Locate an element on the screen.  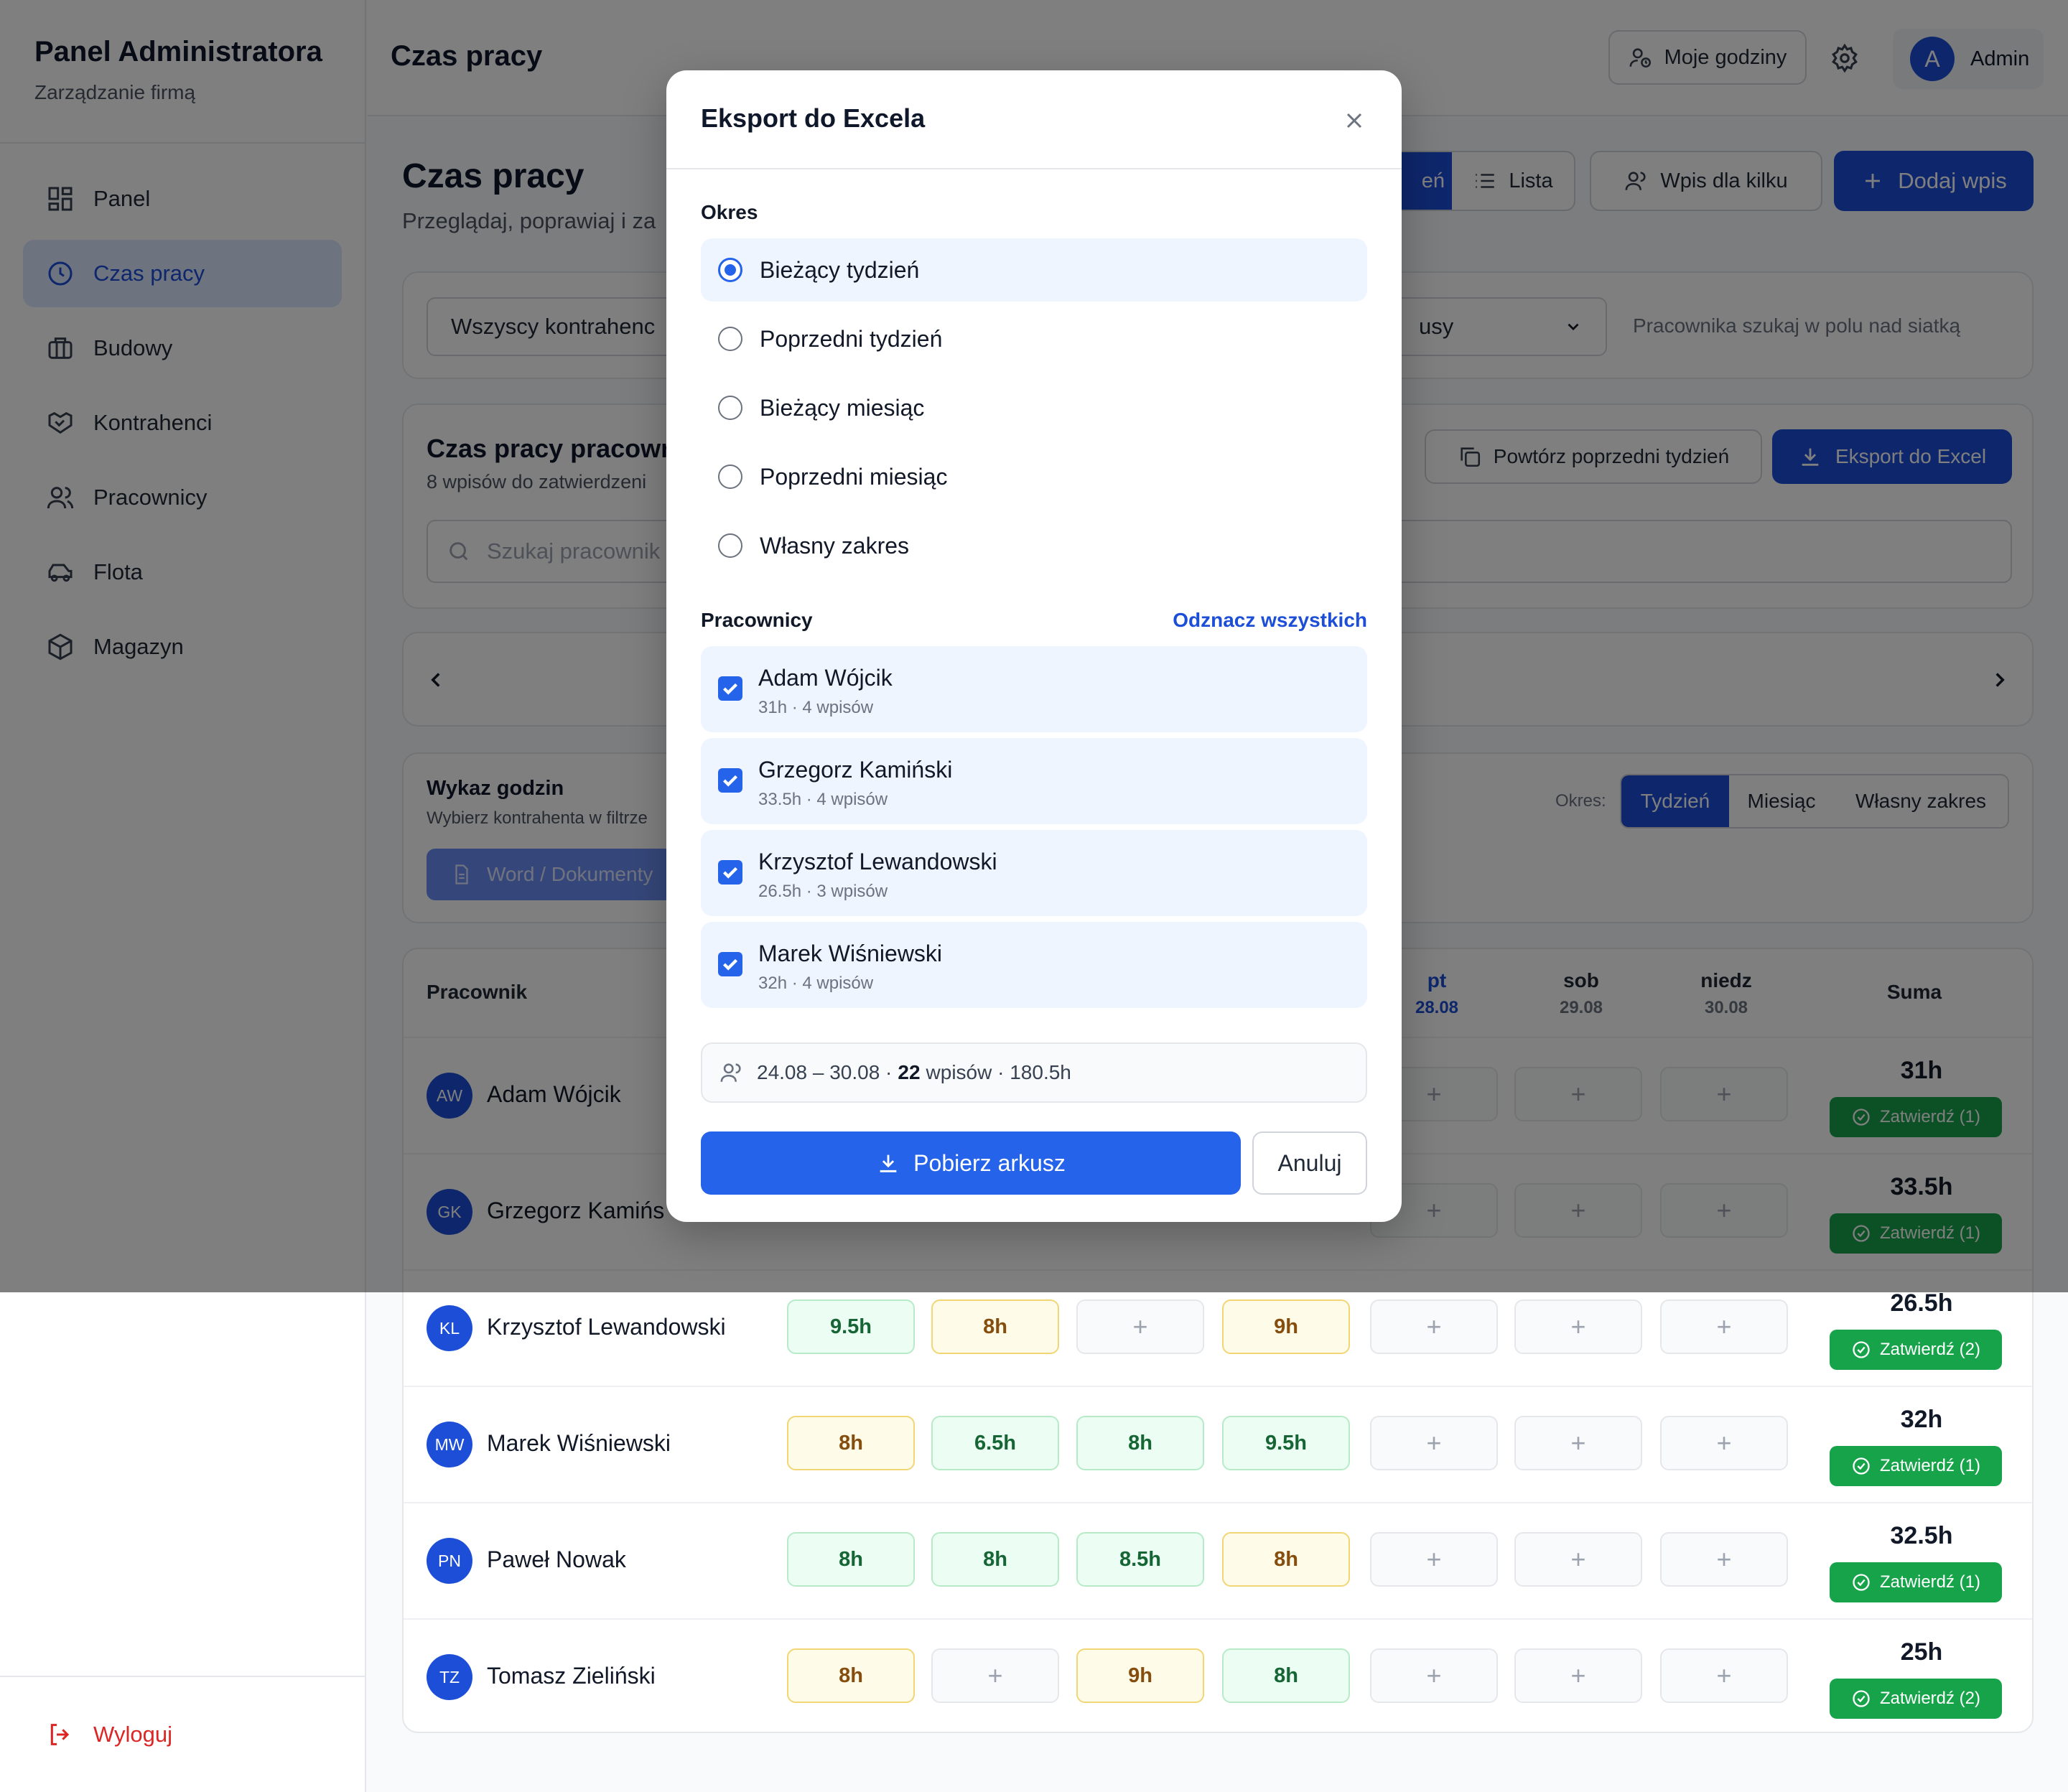
period-option-label: Bieżący miesiąc is located at coordinates (842, 407).